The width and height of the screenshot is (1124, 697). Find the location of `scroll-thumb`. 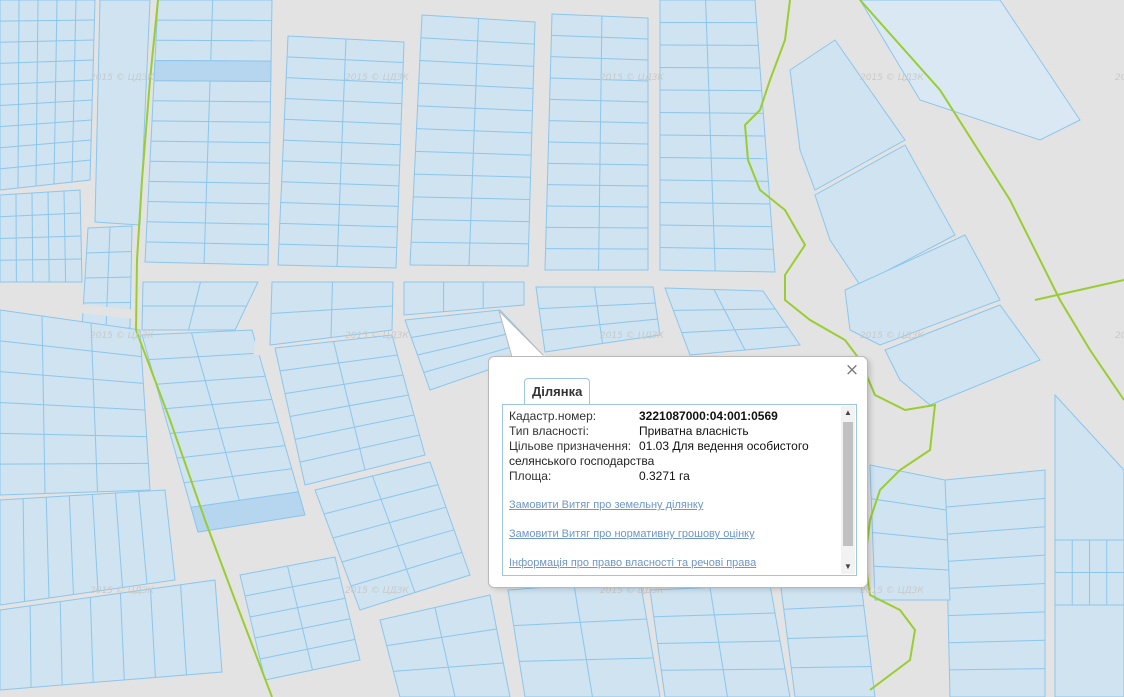

scroll-thumb is located at coordinates (848, 484).